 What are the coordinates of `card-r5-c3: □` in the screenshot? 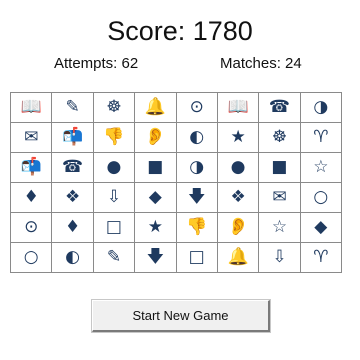 It's located at (114, 228).